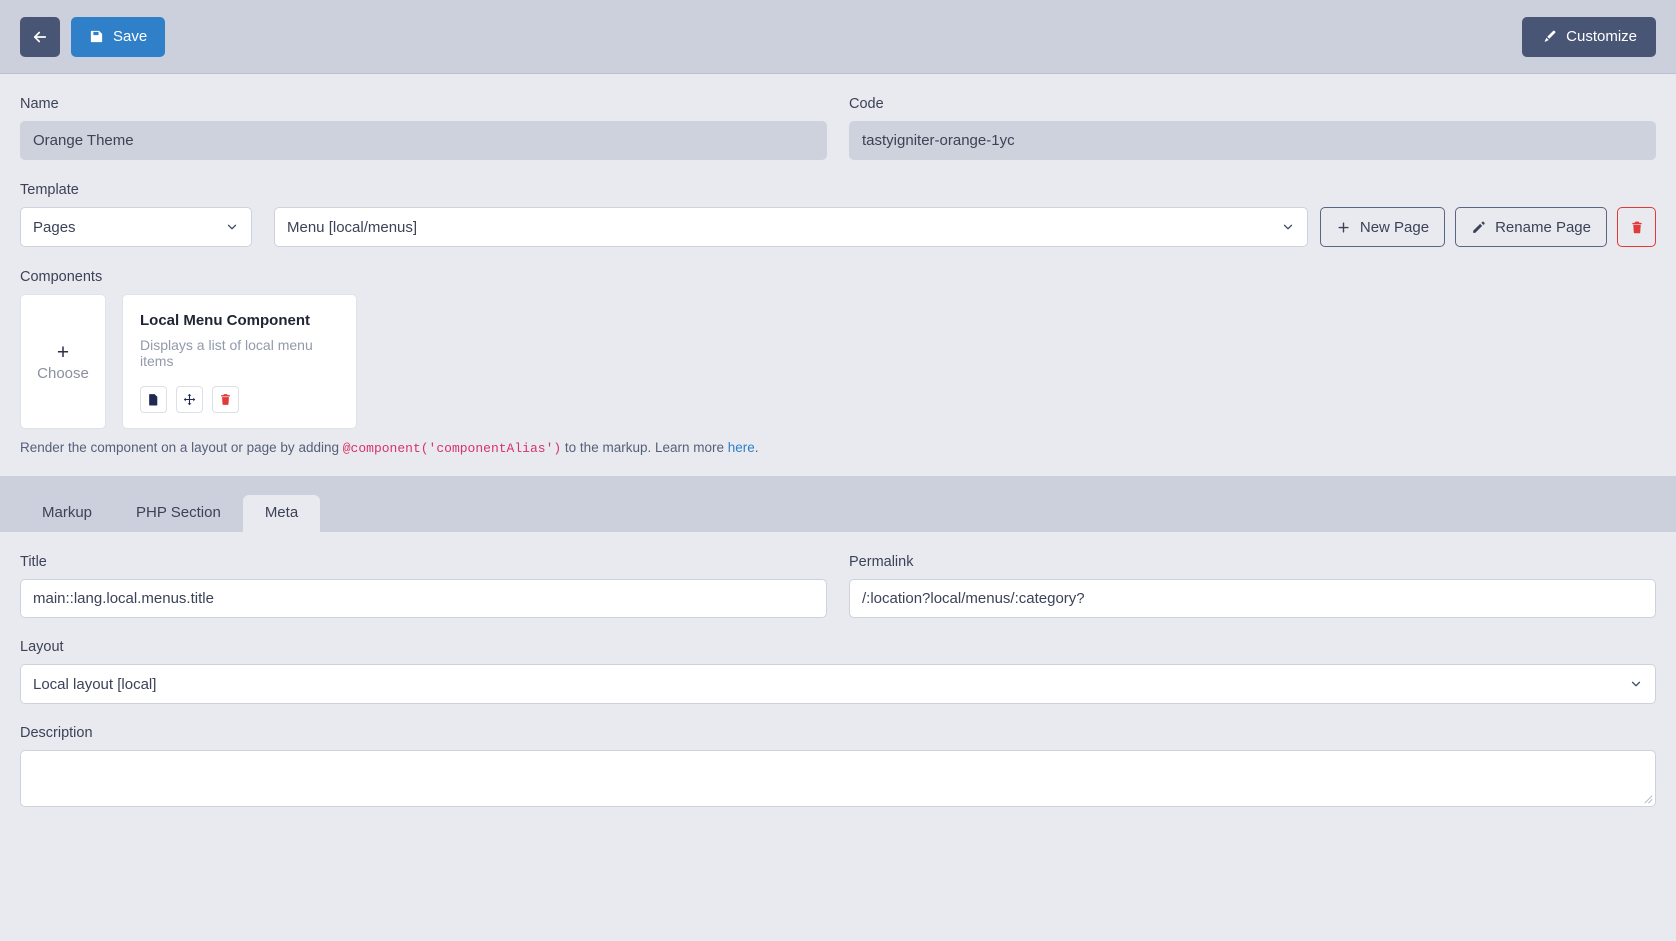 The height and width of the screenshot is (941, 1676). I want to click on view-component-file-button, so click(153, 399).